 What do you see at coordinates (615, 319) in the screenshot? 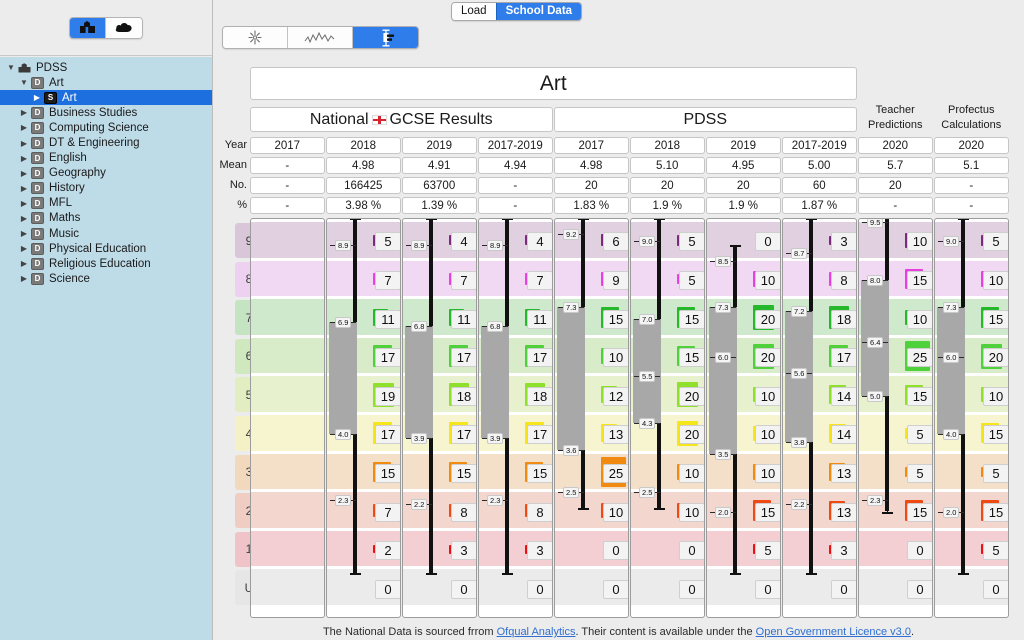
I see `grade-value-label-7: 15` at bounding box center [615, 319].